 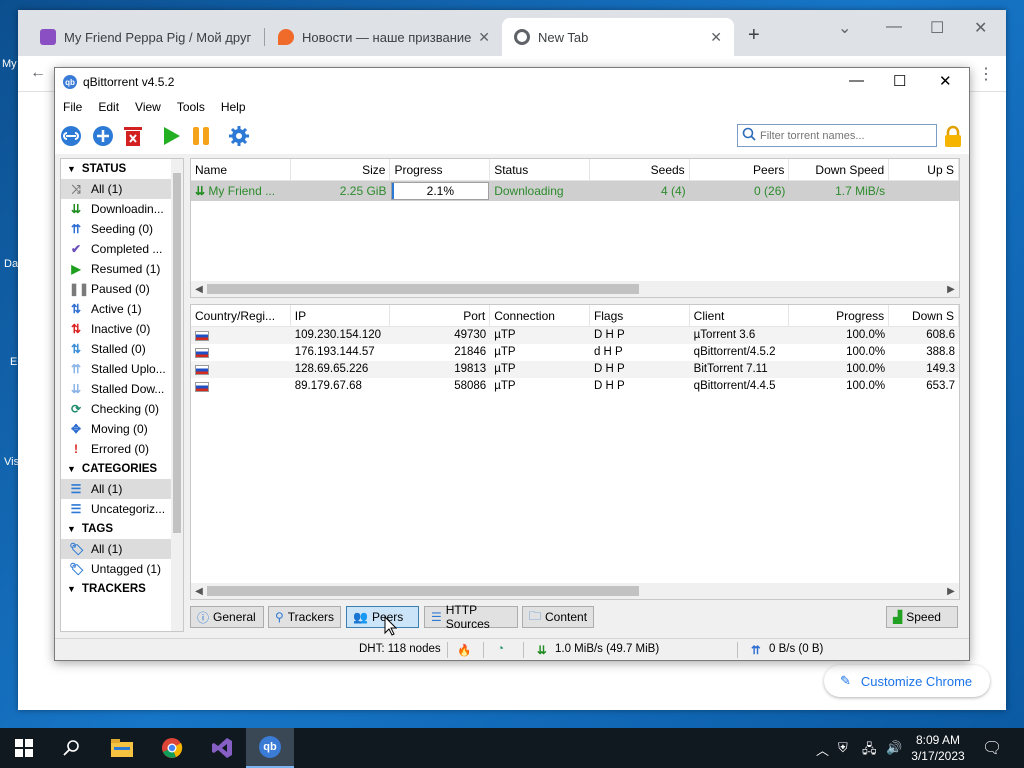 I want to click on column-header-seeds: Seeds, so click(x=640, y=170).